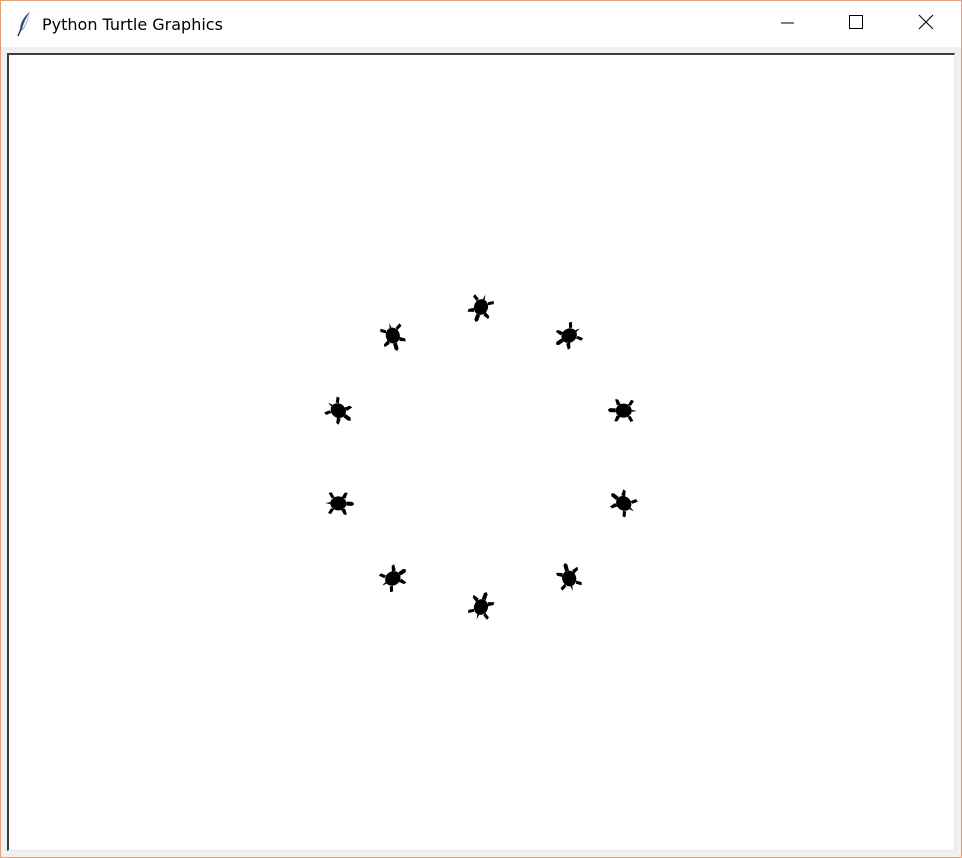 This screenshot has width=962, height=858. What do you see at coordinates (132, 24) in the screenshot?
I see `window-title: Python Turtle Graphics` at bounding box center [132, 24].